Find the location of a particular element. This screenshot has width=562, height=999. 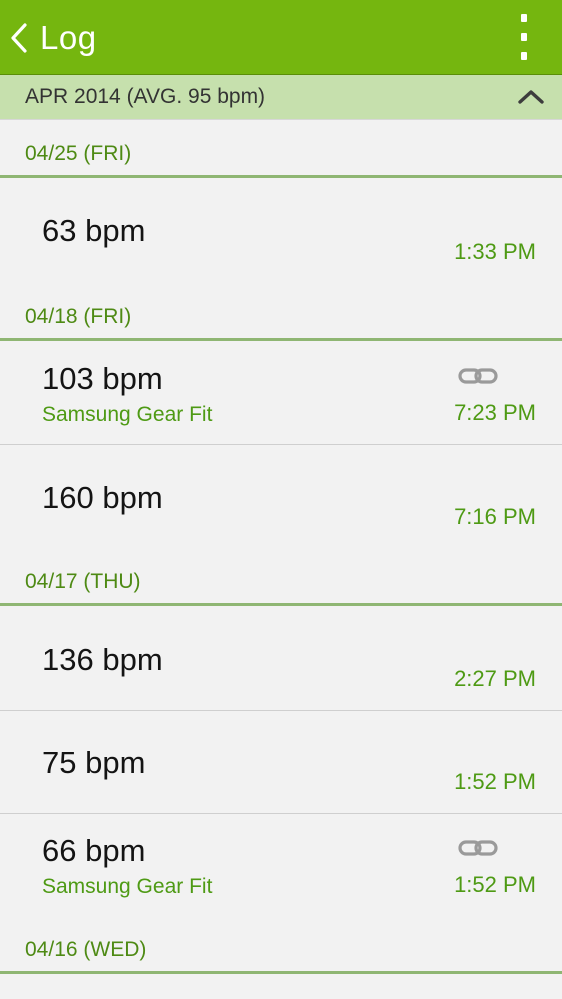

log-entry: 160 bpm 7:16 PM is located at coordinates (281, 504).